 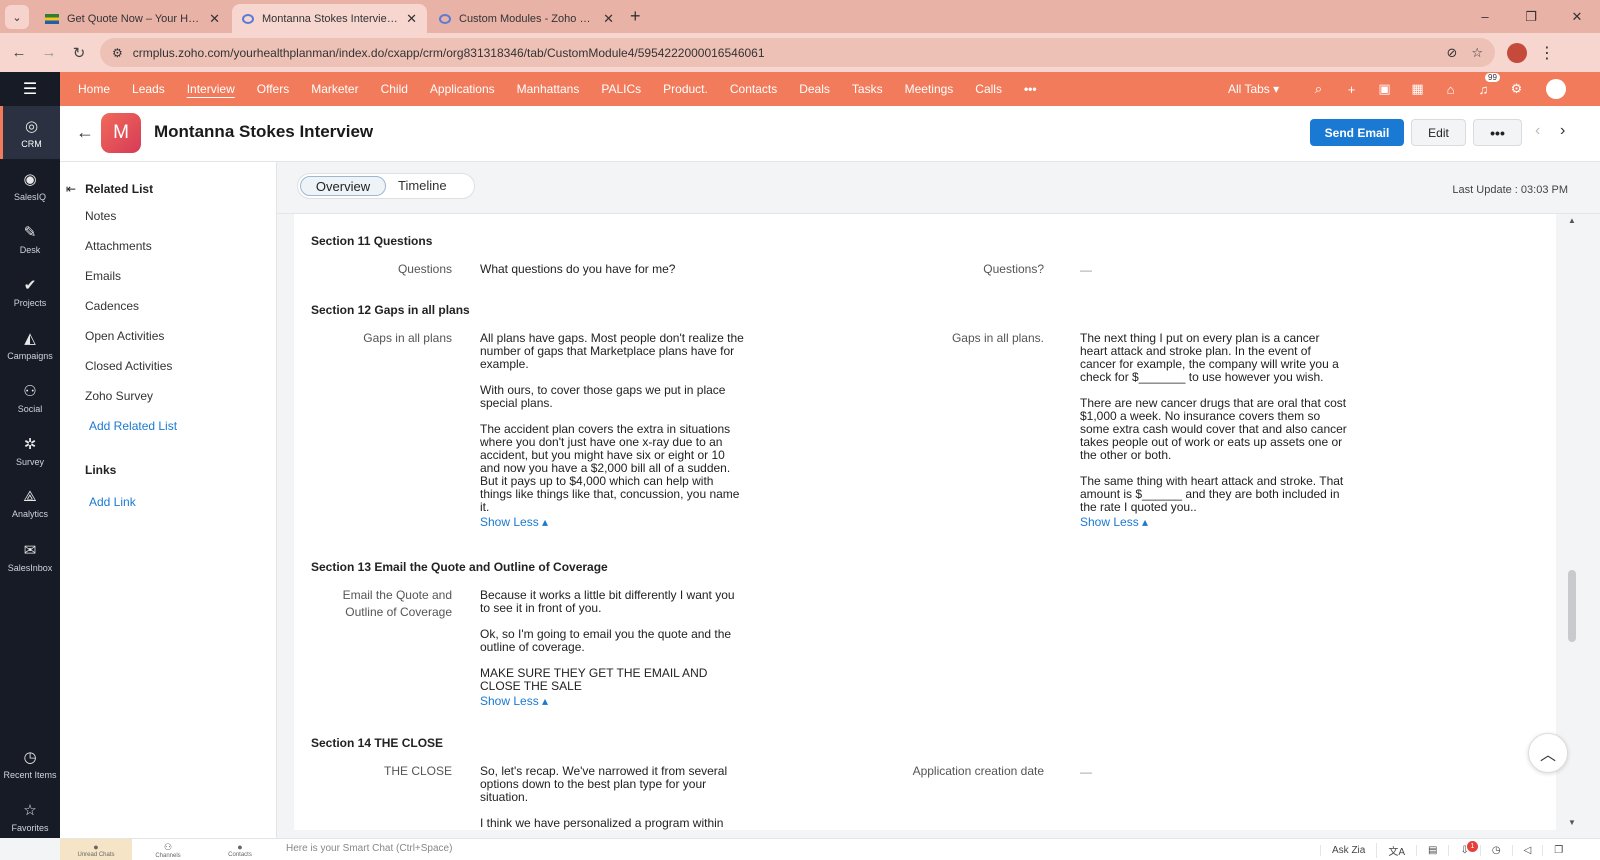 I want to click on edit-button: Edit, so click(x=1438, y=132).